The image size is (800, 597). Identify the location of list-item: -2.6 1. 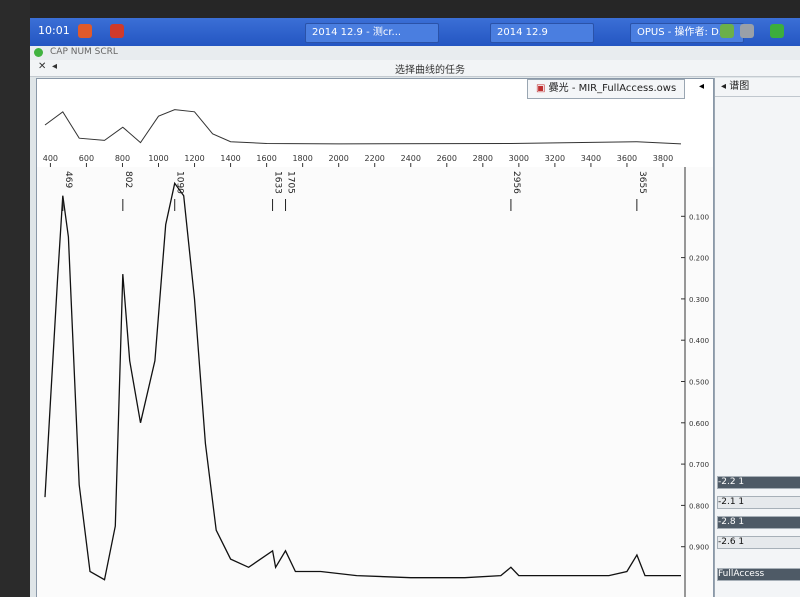
(758, 542).